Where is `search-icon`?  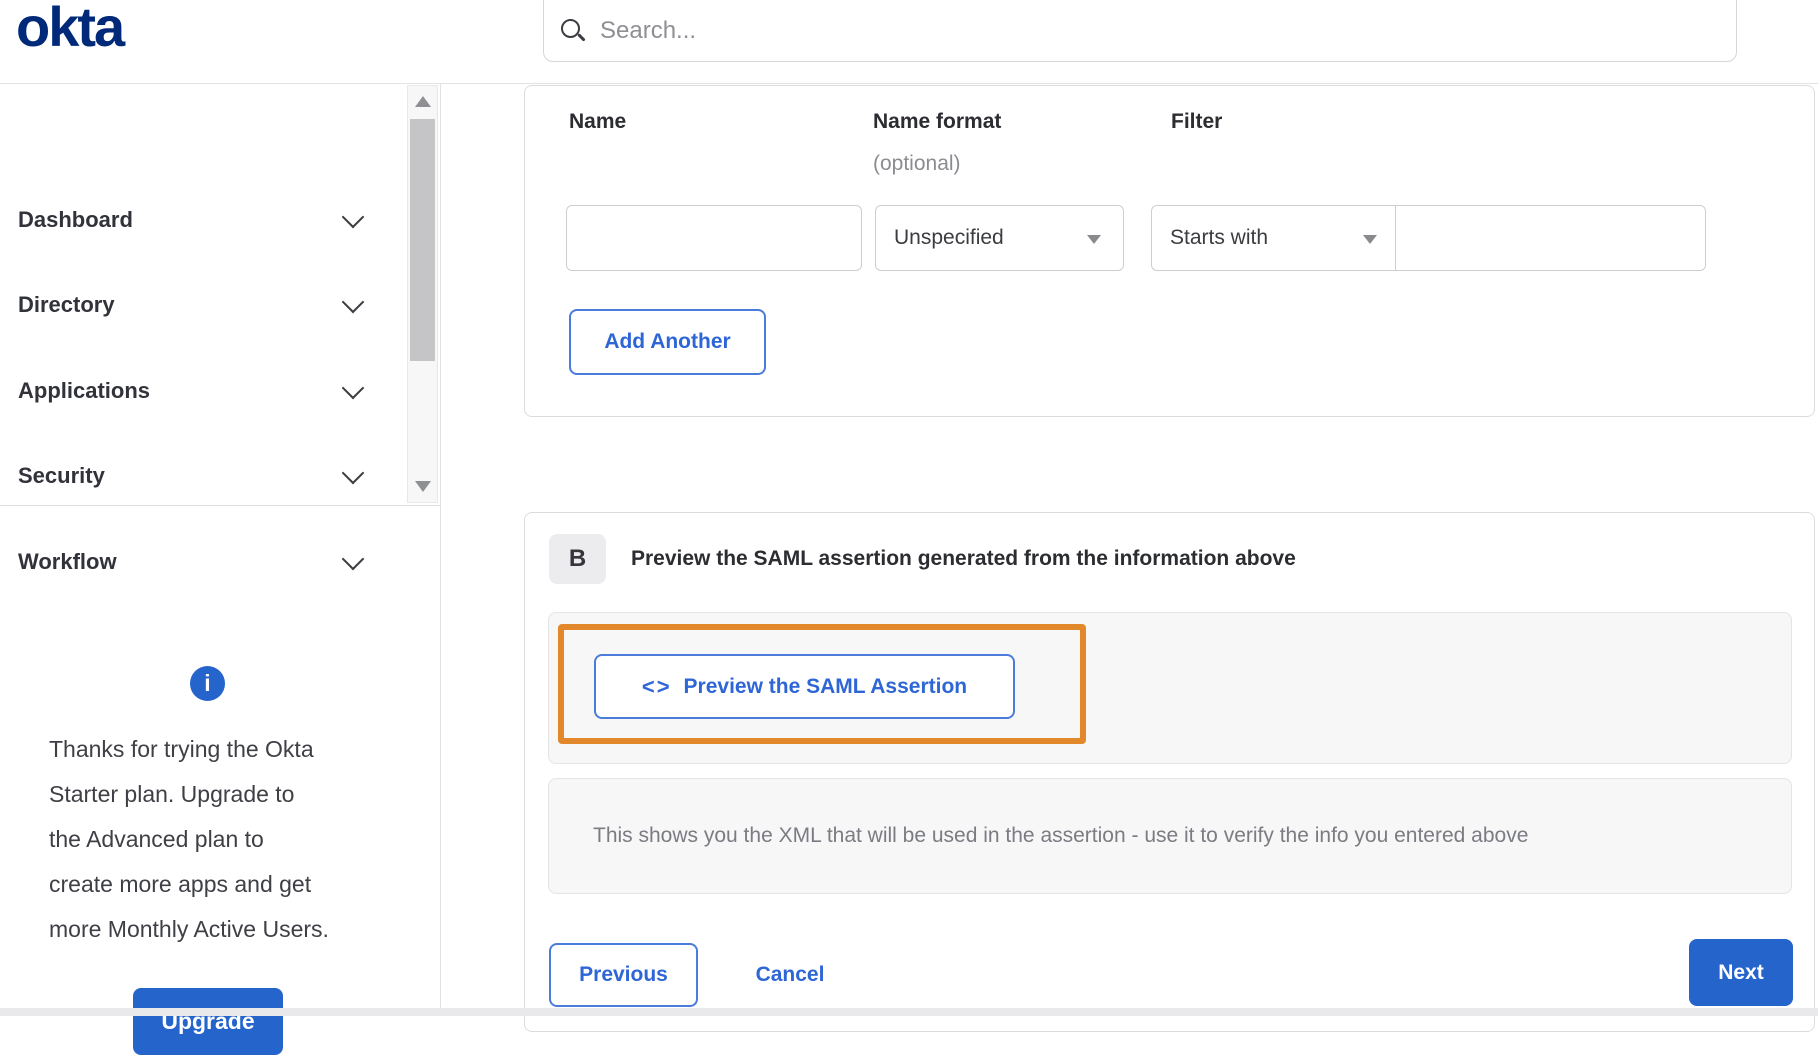
search-icon is located at coordinates (573, 31).